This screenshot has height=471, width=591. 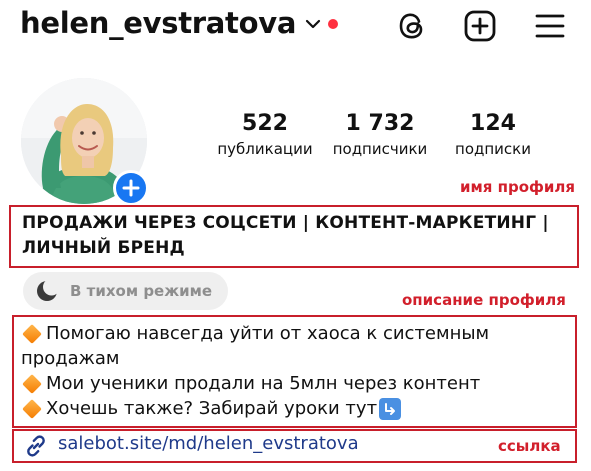 What do you see at coordinates (313, 24) in the screenshot?
I see `chevron-down-icon` at bounding box center [313, 24].